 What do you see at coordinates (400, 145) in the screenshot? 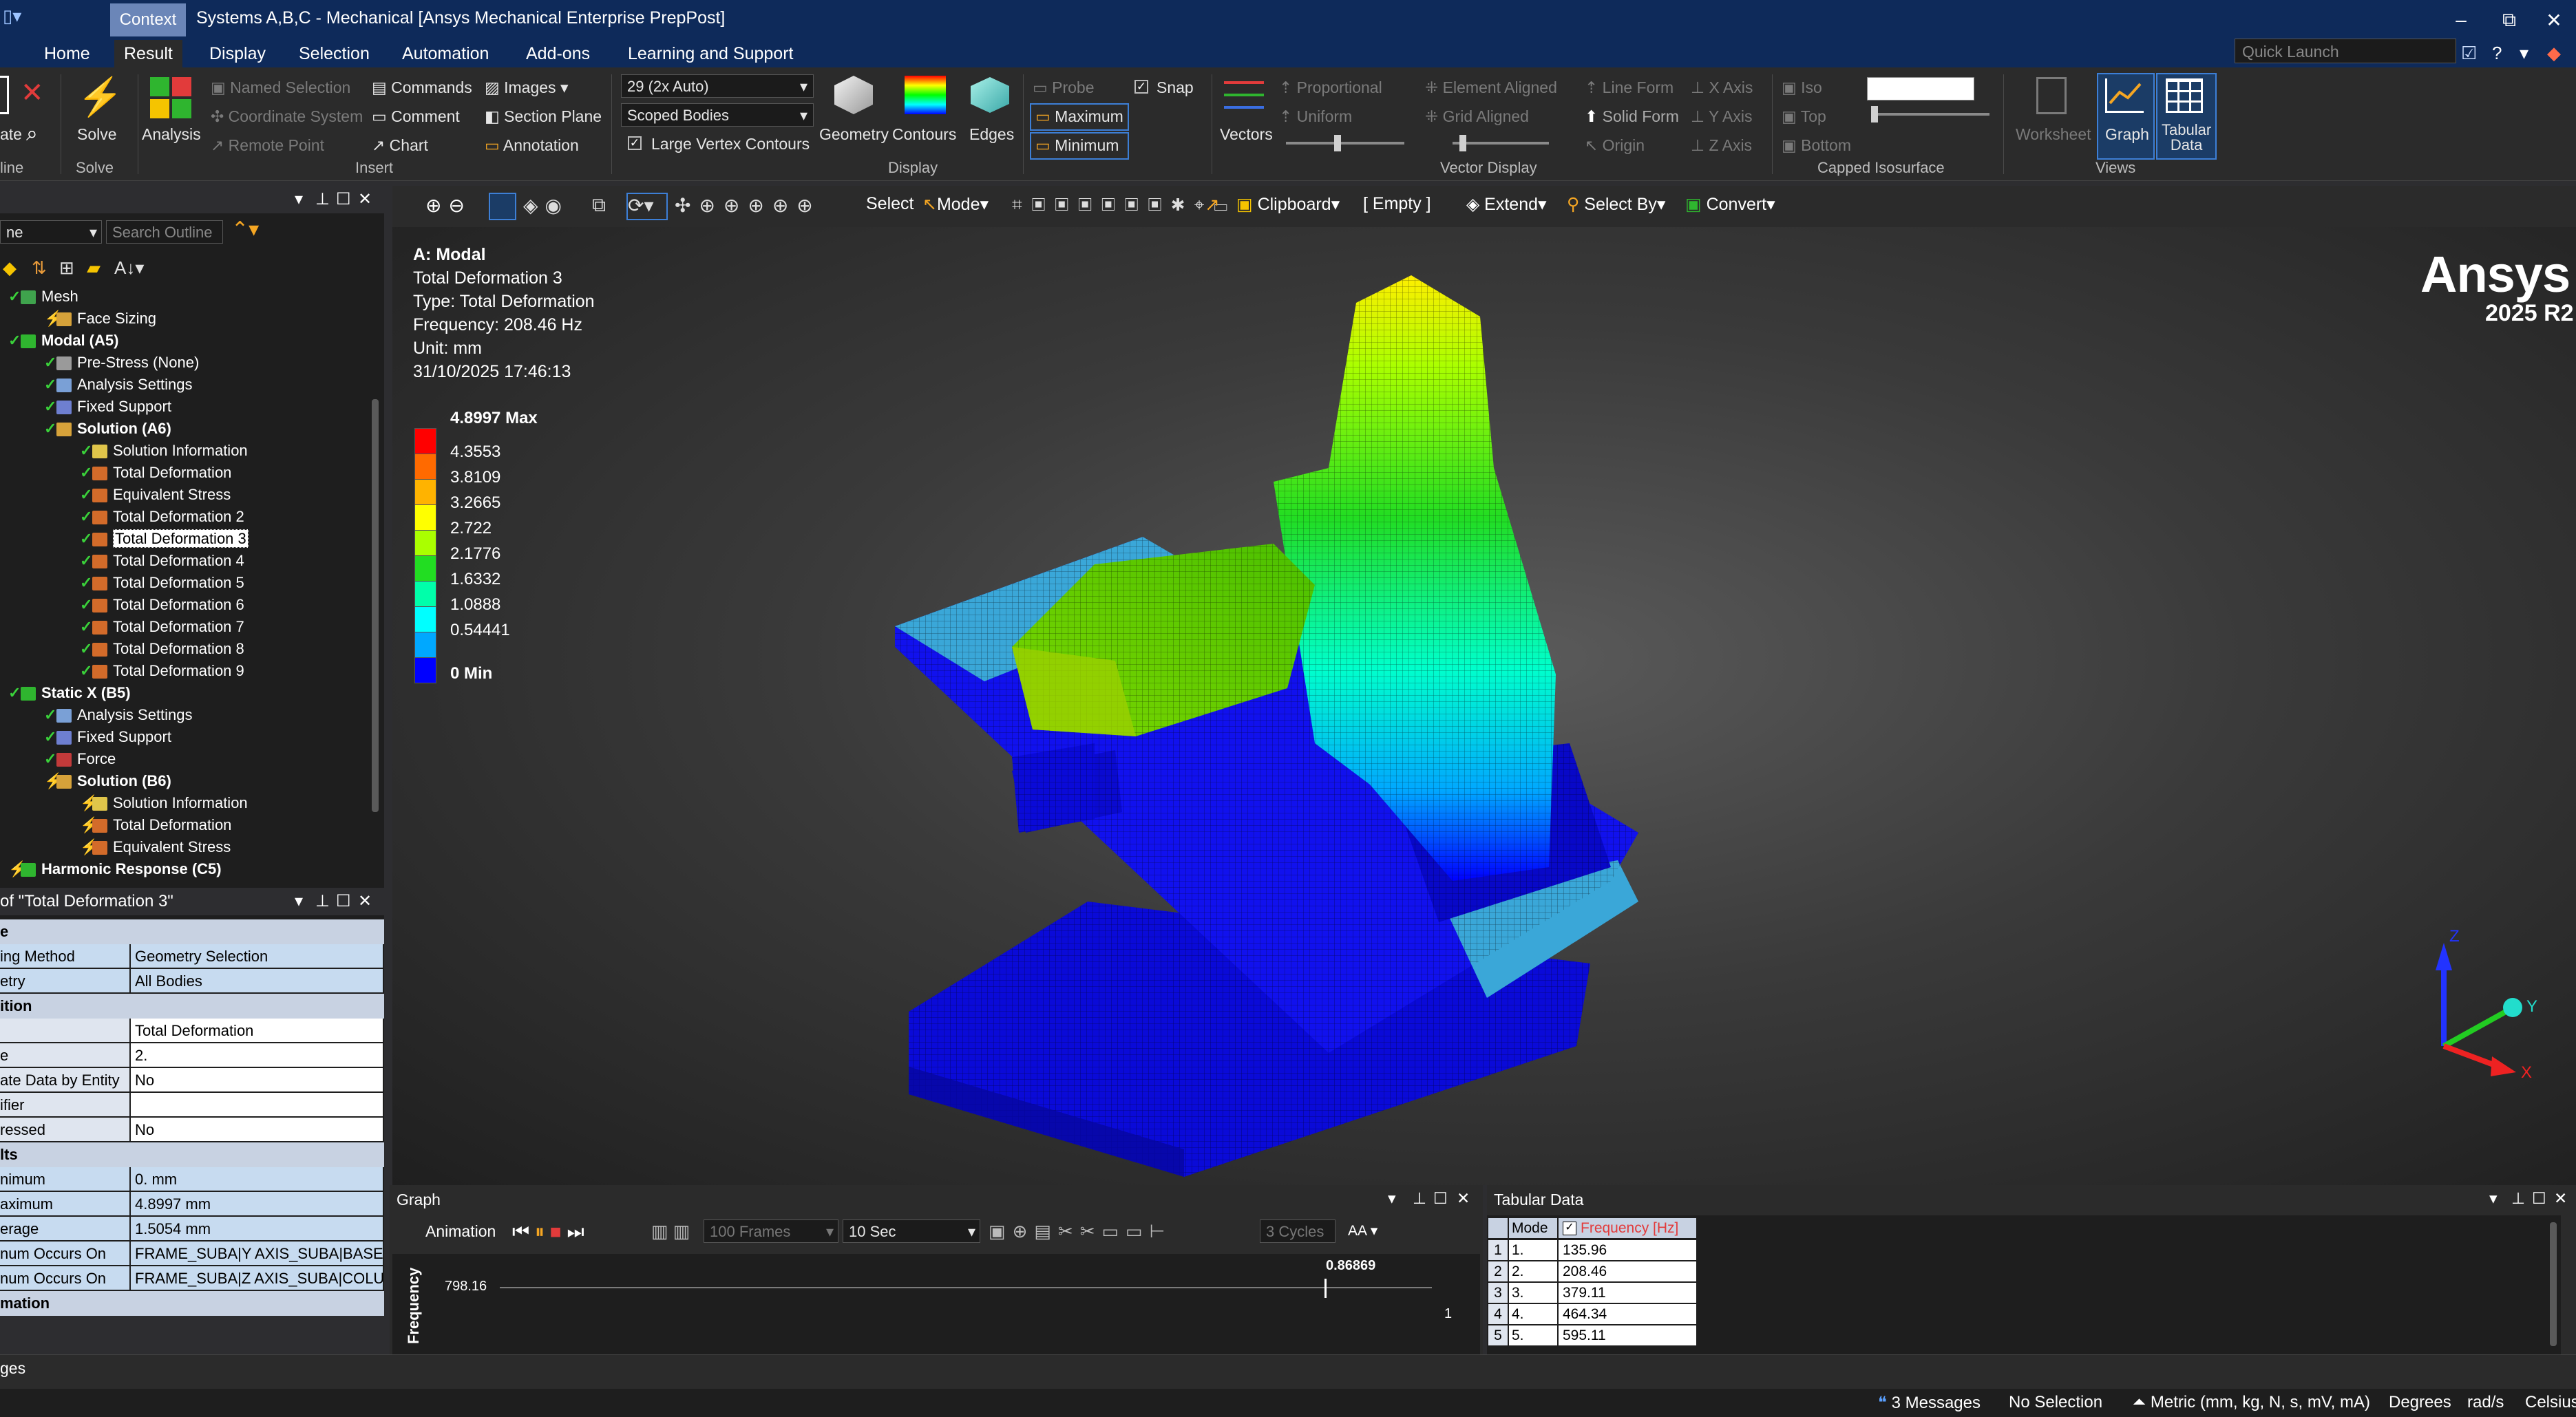
I see `chart-button: ↗ Chart` at bounding box center [400, 145].